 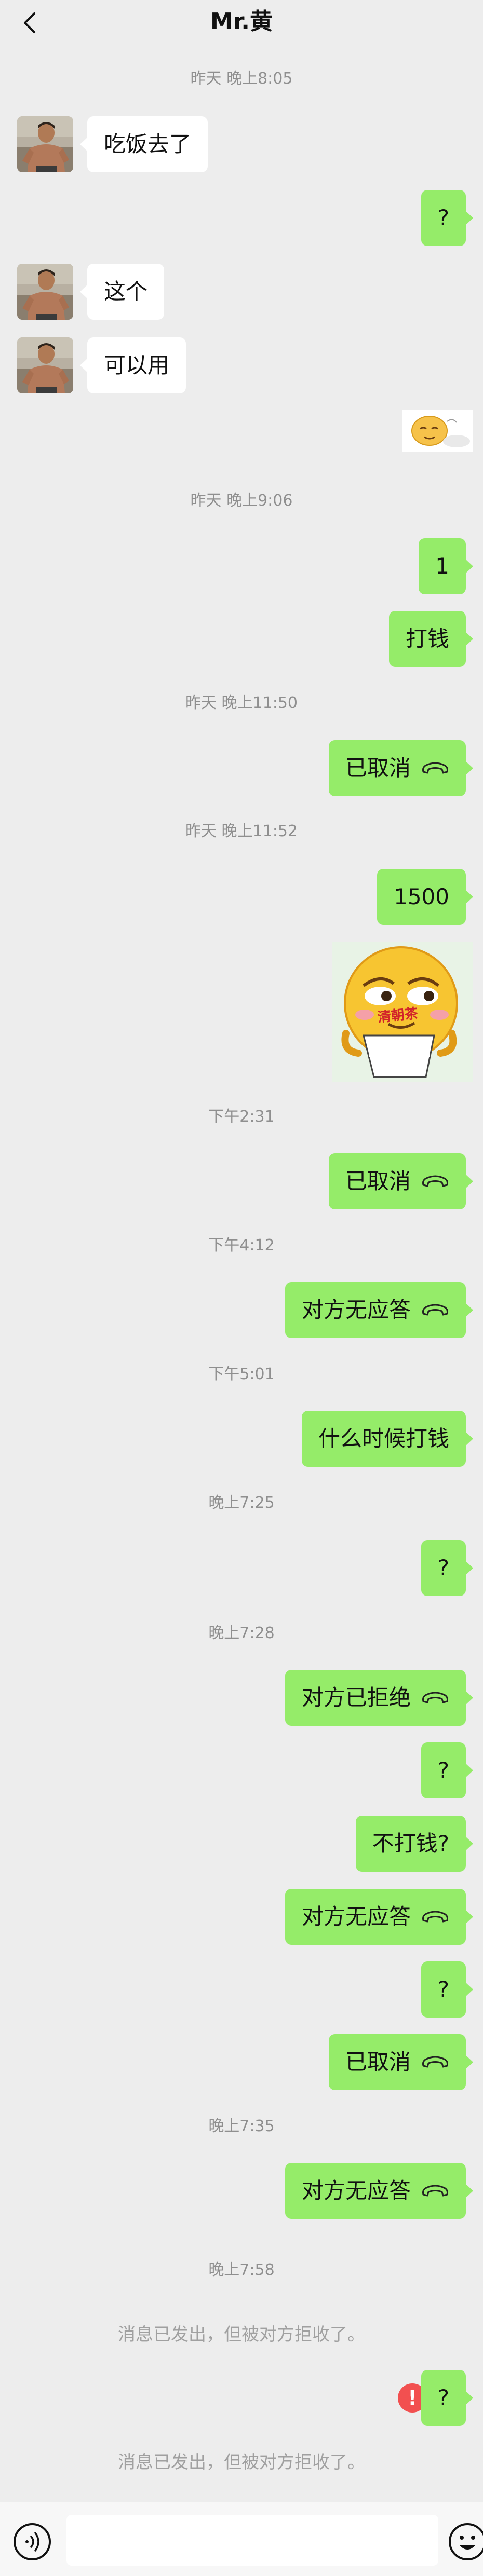 I want to click on input-bar, so click(x=242, y=2539).